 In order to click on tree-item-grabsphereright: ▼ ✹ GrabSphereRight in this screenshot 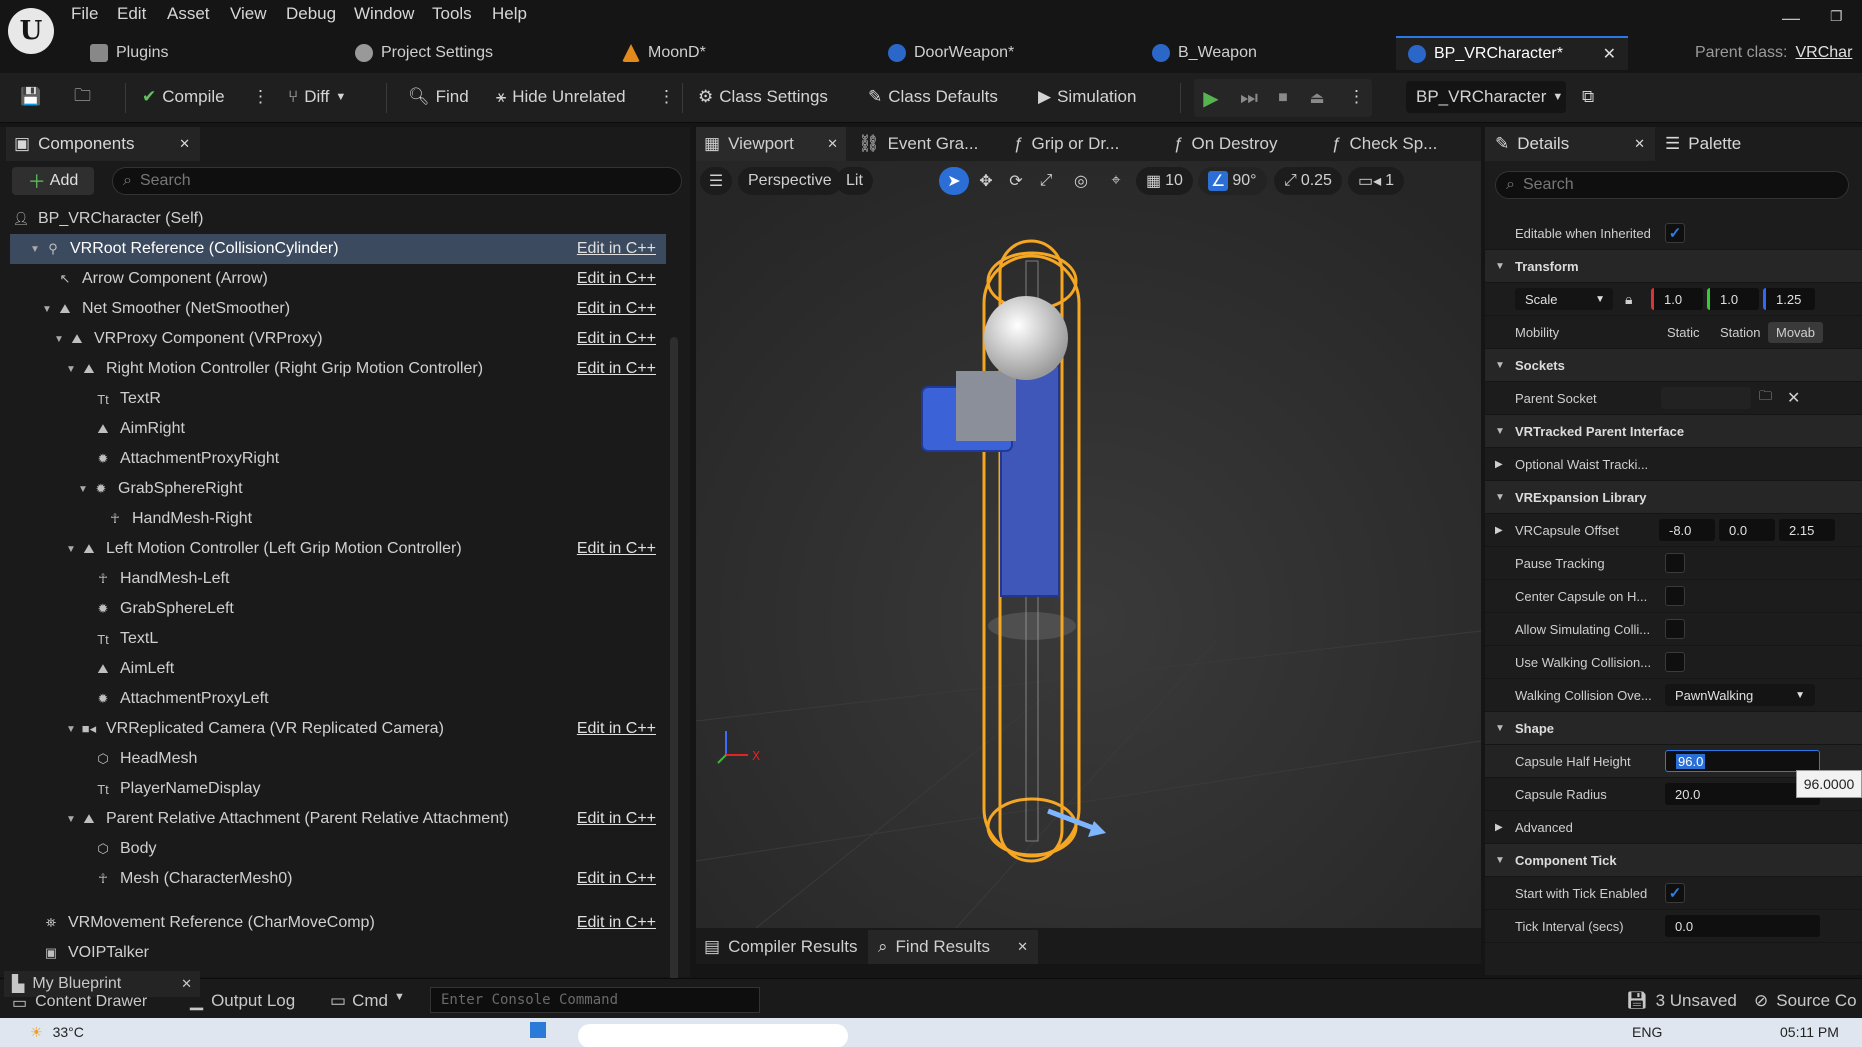, I will do `click(338, 489)`.